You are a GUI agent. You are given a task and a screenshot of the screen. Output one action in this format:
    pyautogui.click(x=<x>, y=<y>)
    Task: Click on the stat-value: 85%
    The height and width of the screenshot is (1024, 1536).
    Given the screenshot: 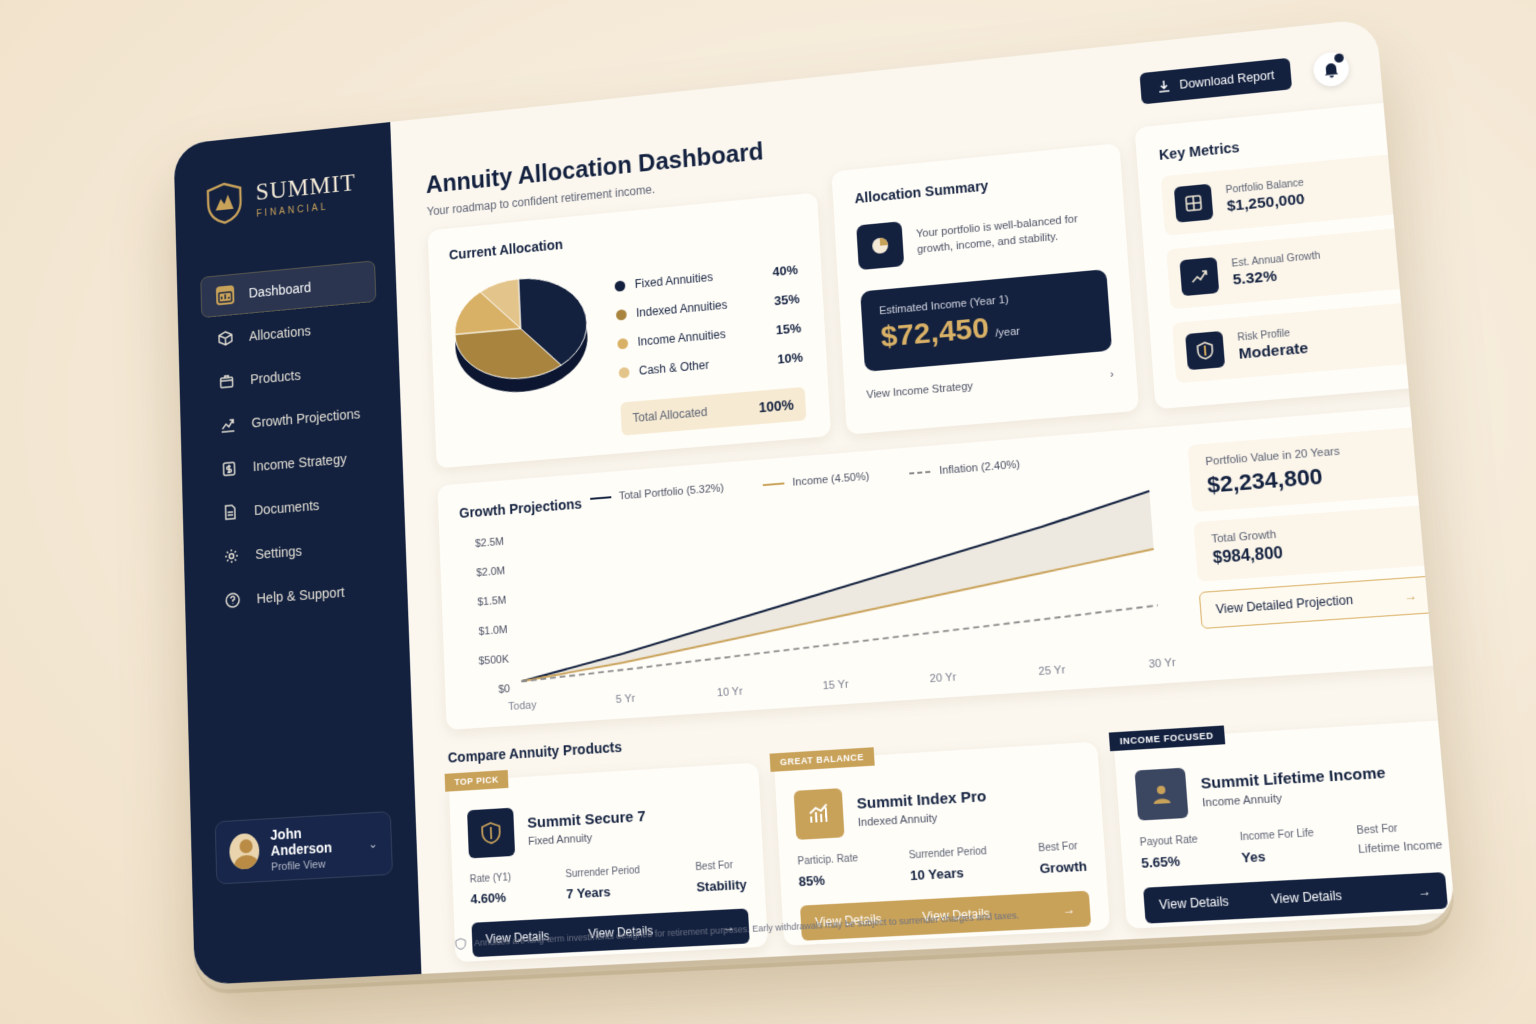 What is the action you would take?
    pyautogui.click(x=812, y=881)
    